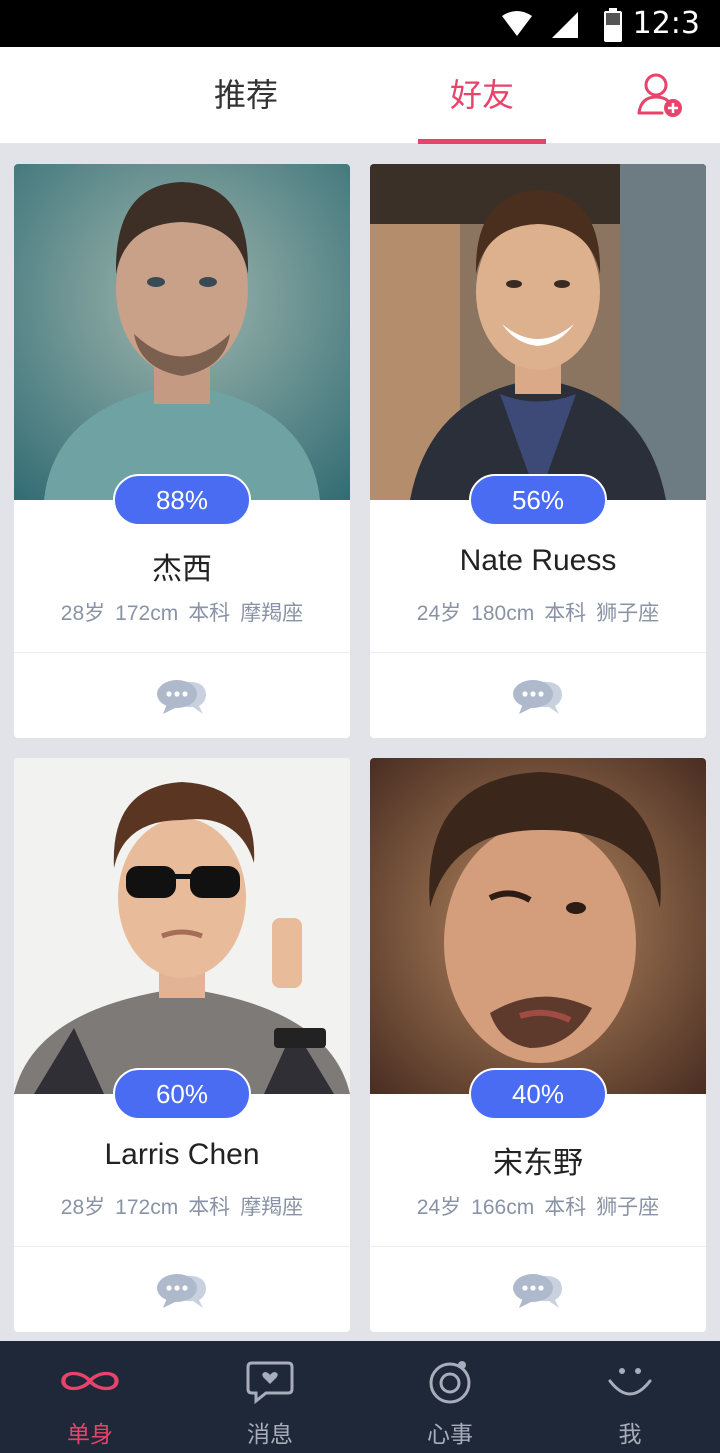 This screenshot has height=1453, width=720. I want to click on nav-item-messages: 消息, so click(270, 1397).